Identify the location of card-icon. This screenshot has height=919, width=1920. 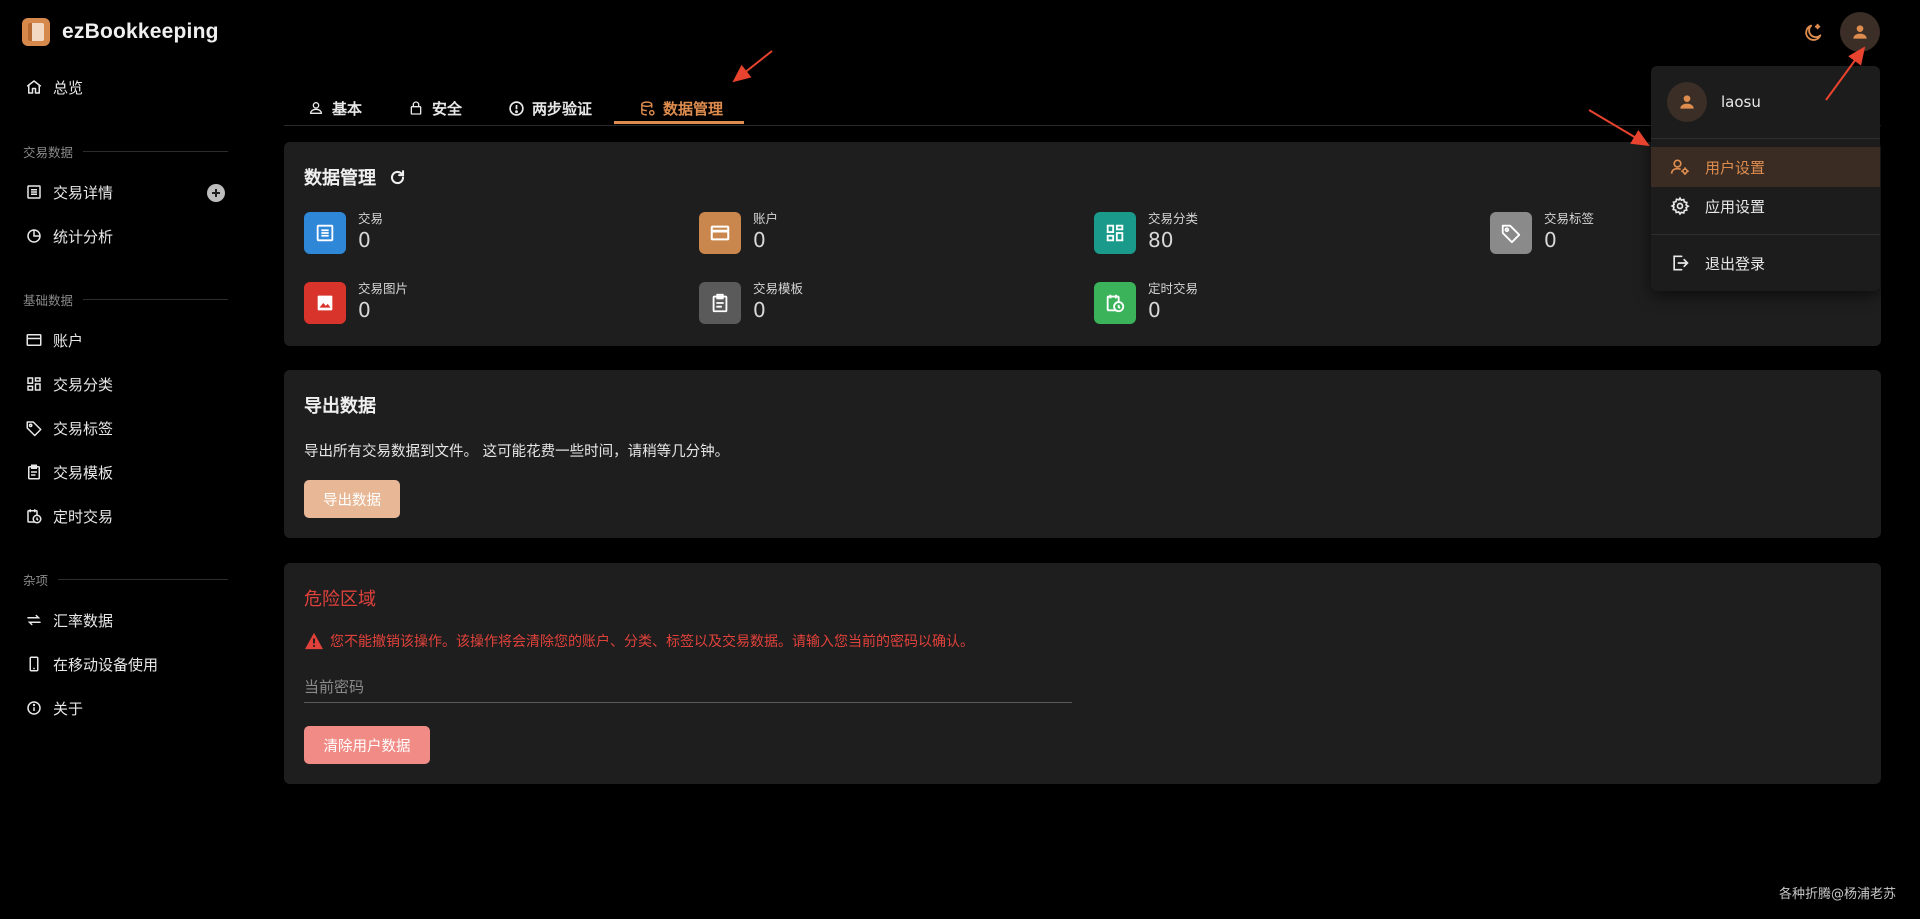
(720, 233).